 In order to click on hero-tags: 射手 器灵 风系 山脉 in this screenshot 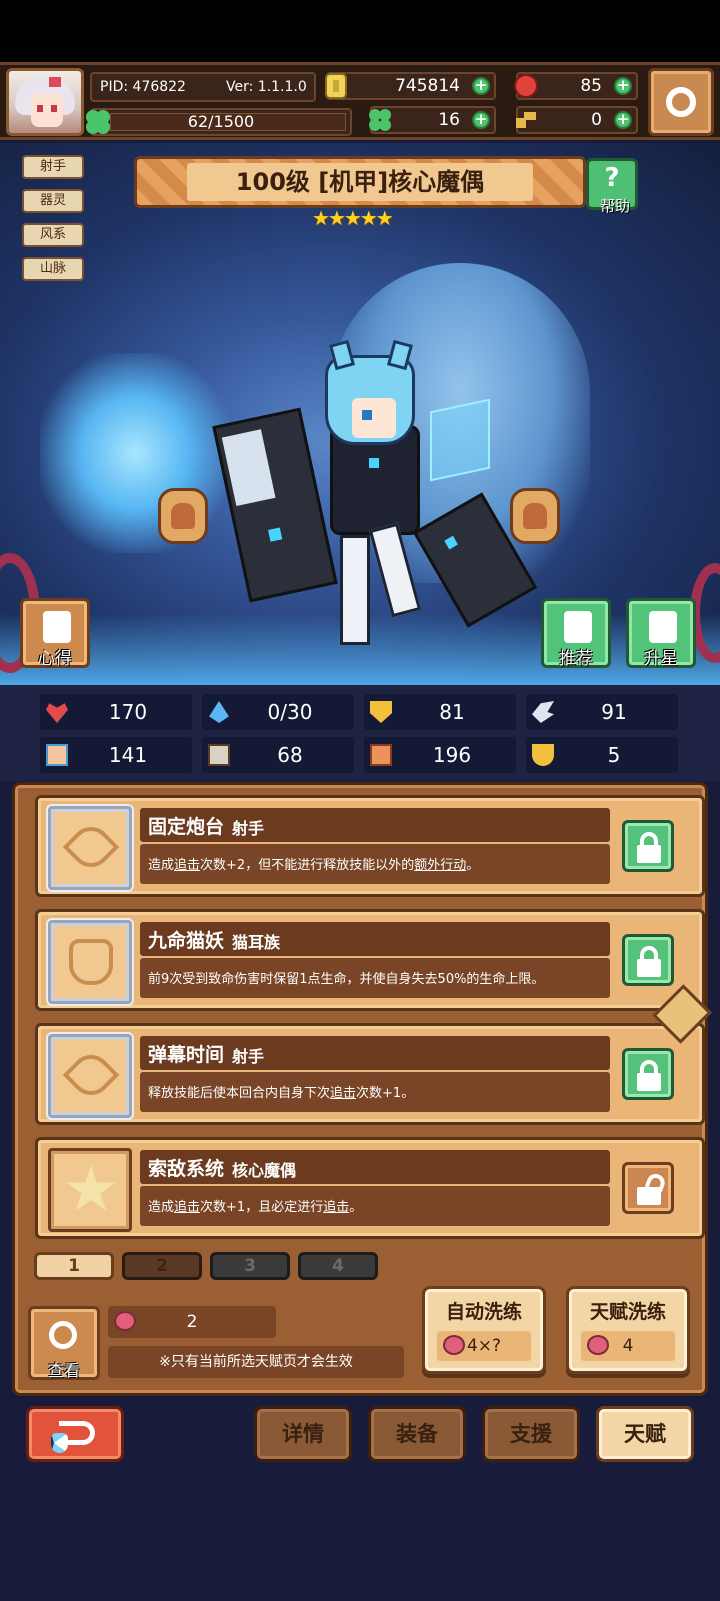, I will do `click(53, 223)`.